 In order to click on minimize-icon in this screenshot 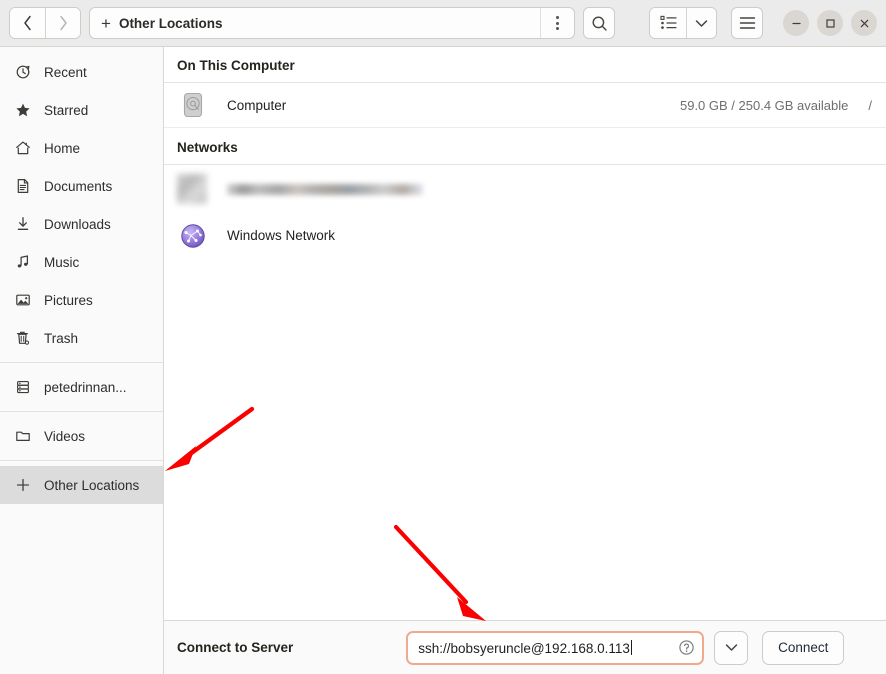, I will do `click(796, 23)`.